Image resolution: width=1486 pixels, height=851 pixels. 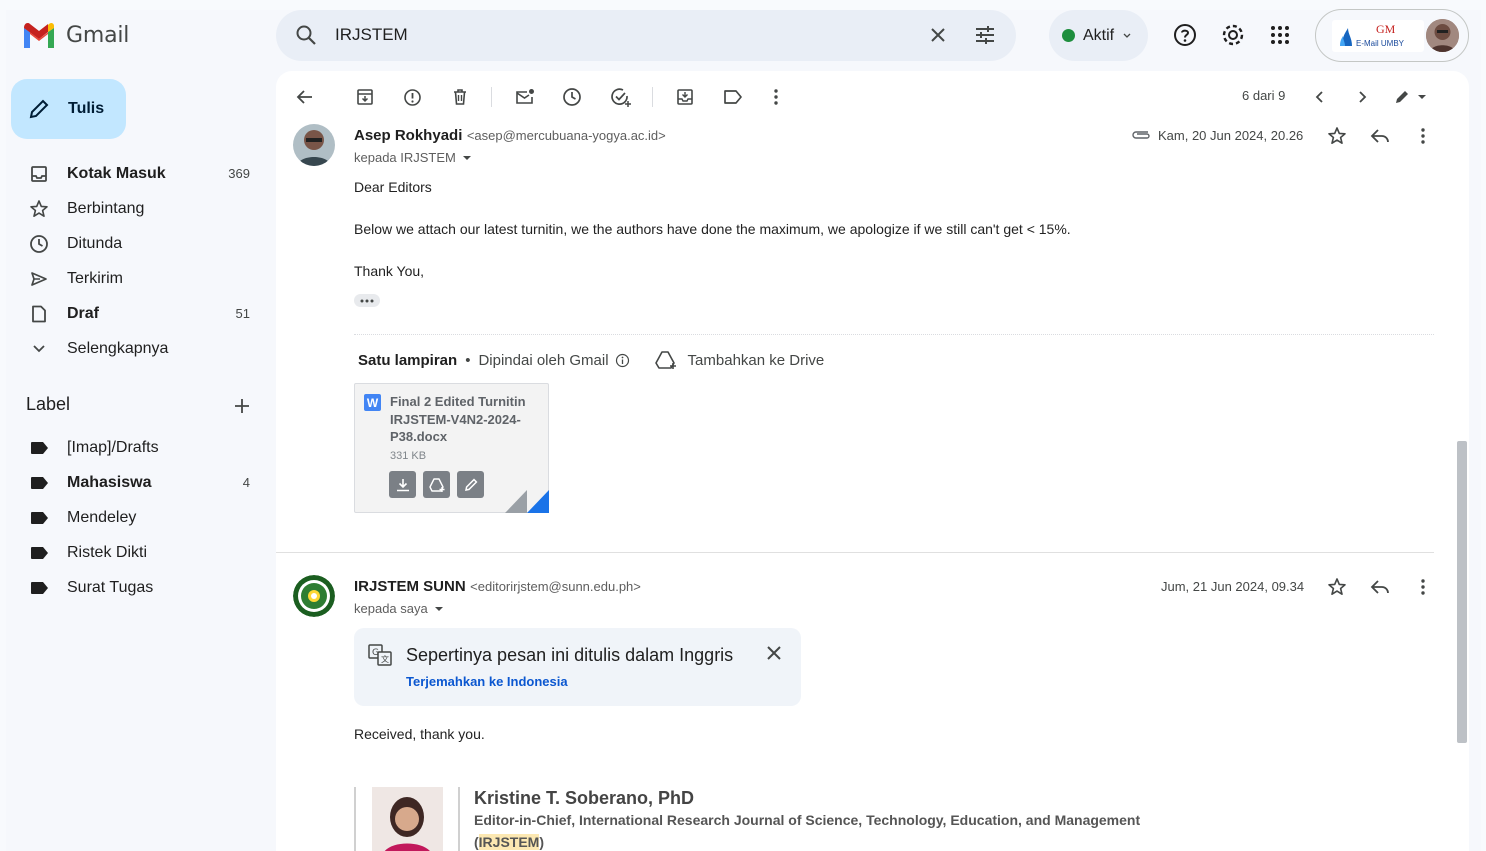 What do you see at coordinates (566, 135) in the screenshot?
I see `sender-email: <asep@mercubuana-yogya.ac.id>` at bounding box center [566, 135].